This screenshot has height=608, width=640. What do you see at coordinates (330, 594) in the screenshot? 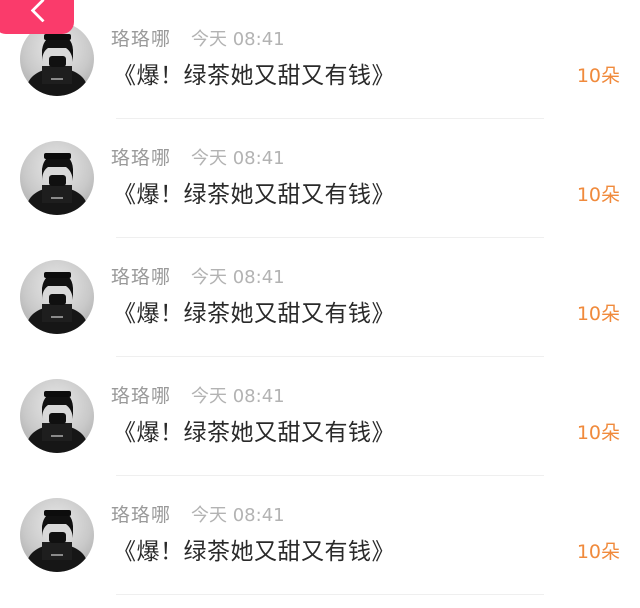
I see `divider` at bounding box center [330, 594].